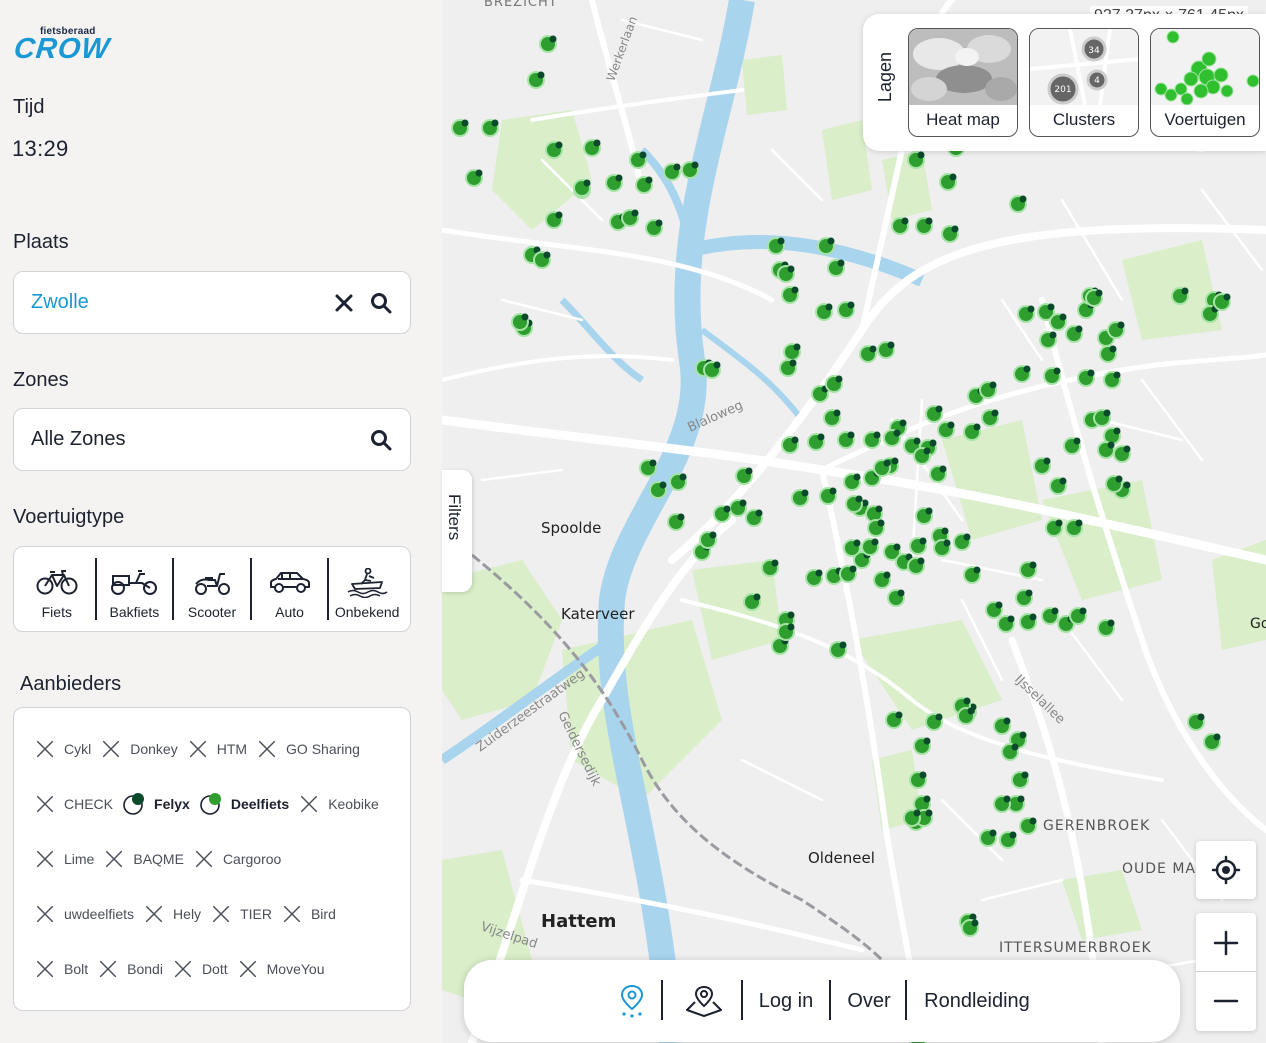 The width and height of the screenshot is (1266, 1043). I want to click on vehicle-label: Scooter, so click(212, 612).